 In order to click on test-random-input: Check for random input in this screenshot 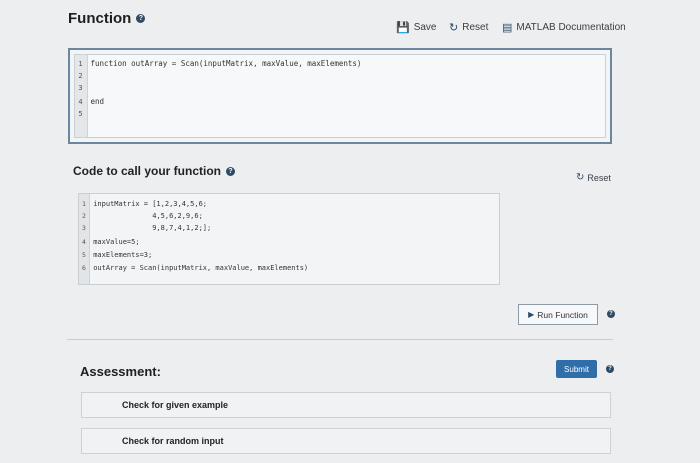, I will do `click(346, 441)`.